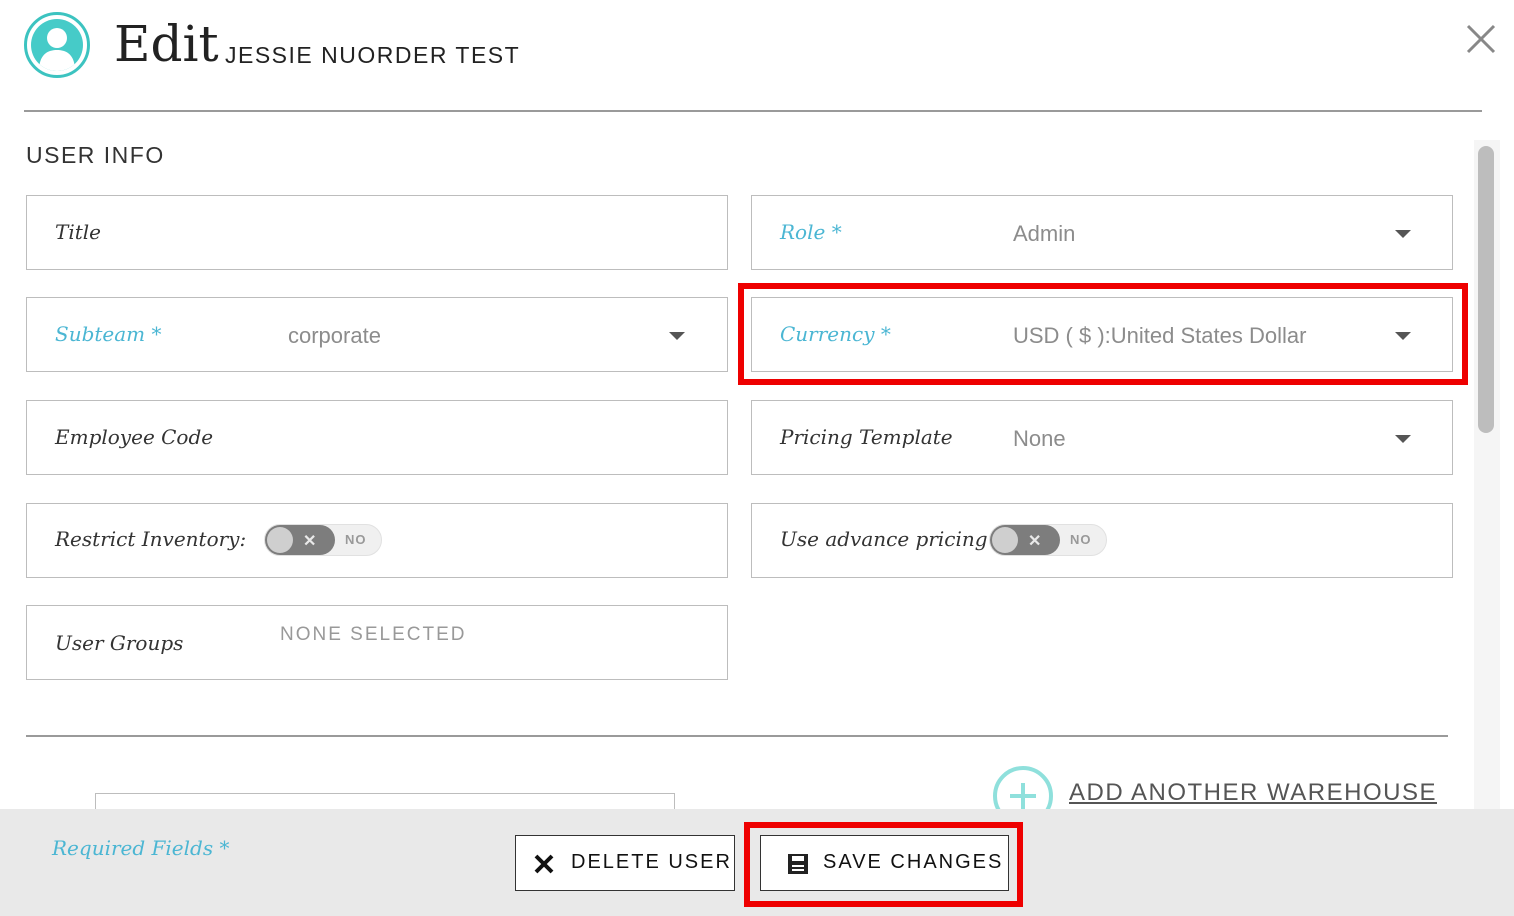 Image resolution: width=1514 pixels, height=916 pixels. I want to click on close-icon, so click(1481, 39).